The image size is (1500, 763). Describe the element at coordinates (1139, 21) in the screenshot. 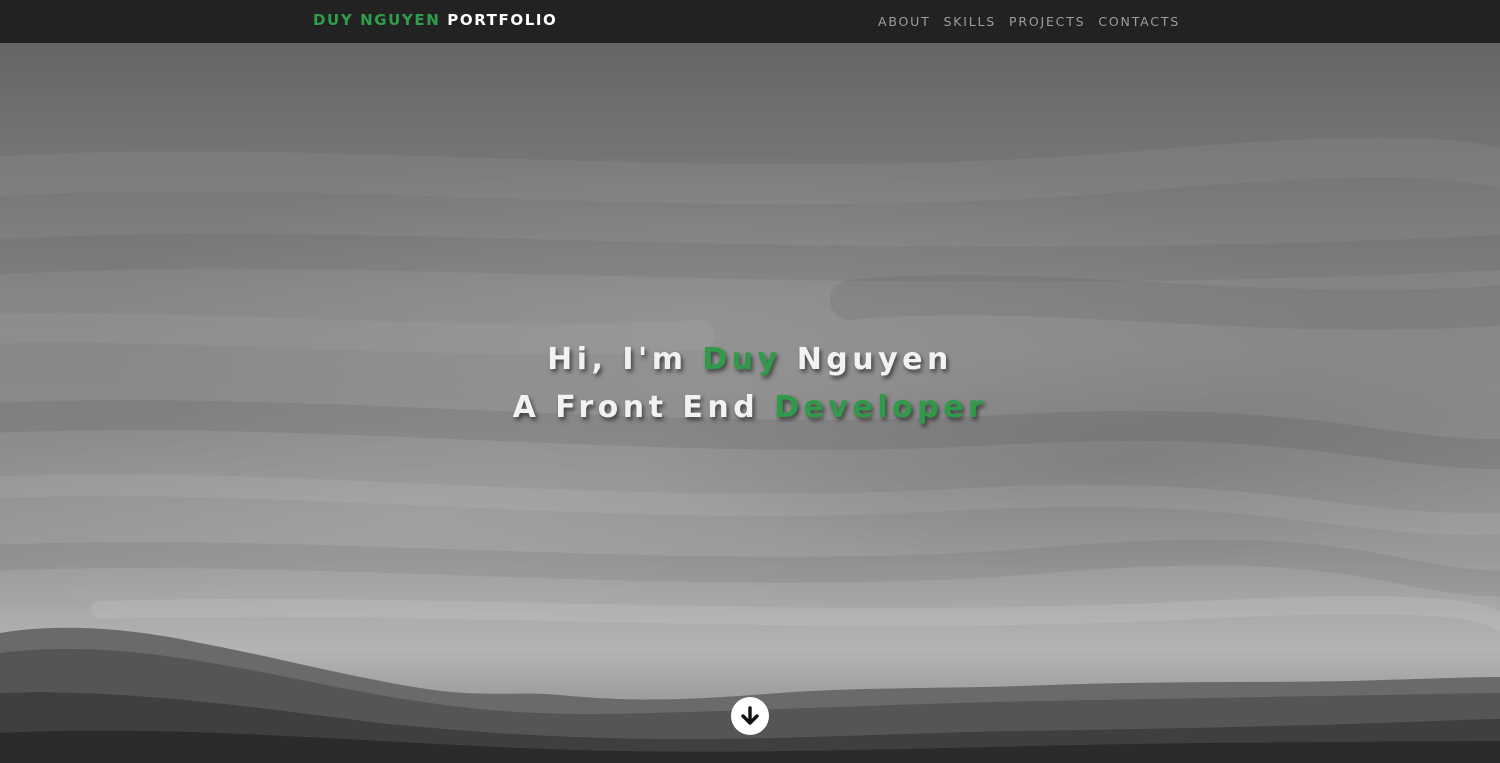

I see `nav-link-contacts: CONTACTS` at that location.